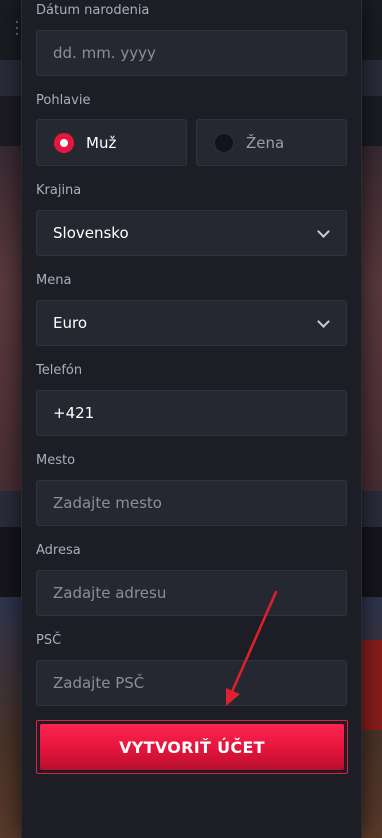  I want to click on menu-dots-icon: · · ·, so click(17, 29).